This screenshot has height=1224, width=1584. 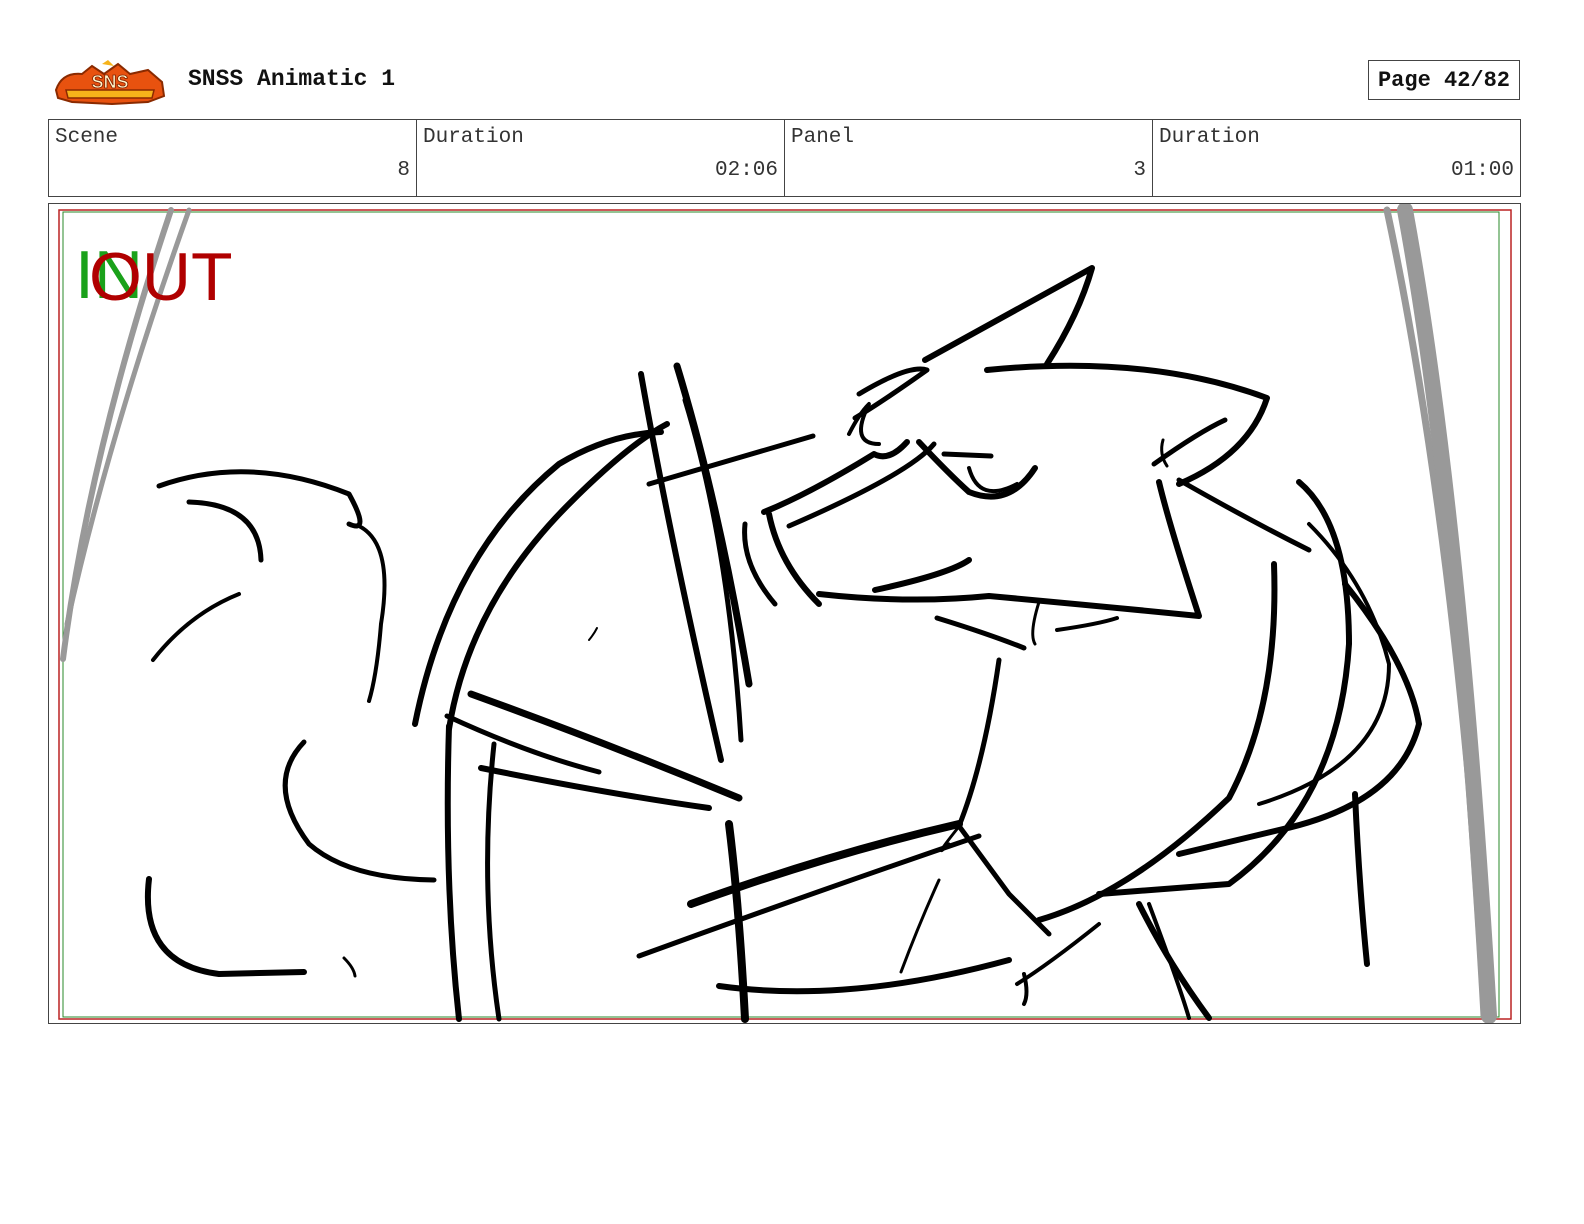 What do you see at coordinates (292, 79) in the screenshot?
I see `document-title: SNSS Animatic 1` at bounding box center [292, 79].